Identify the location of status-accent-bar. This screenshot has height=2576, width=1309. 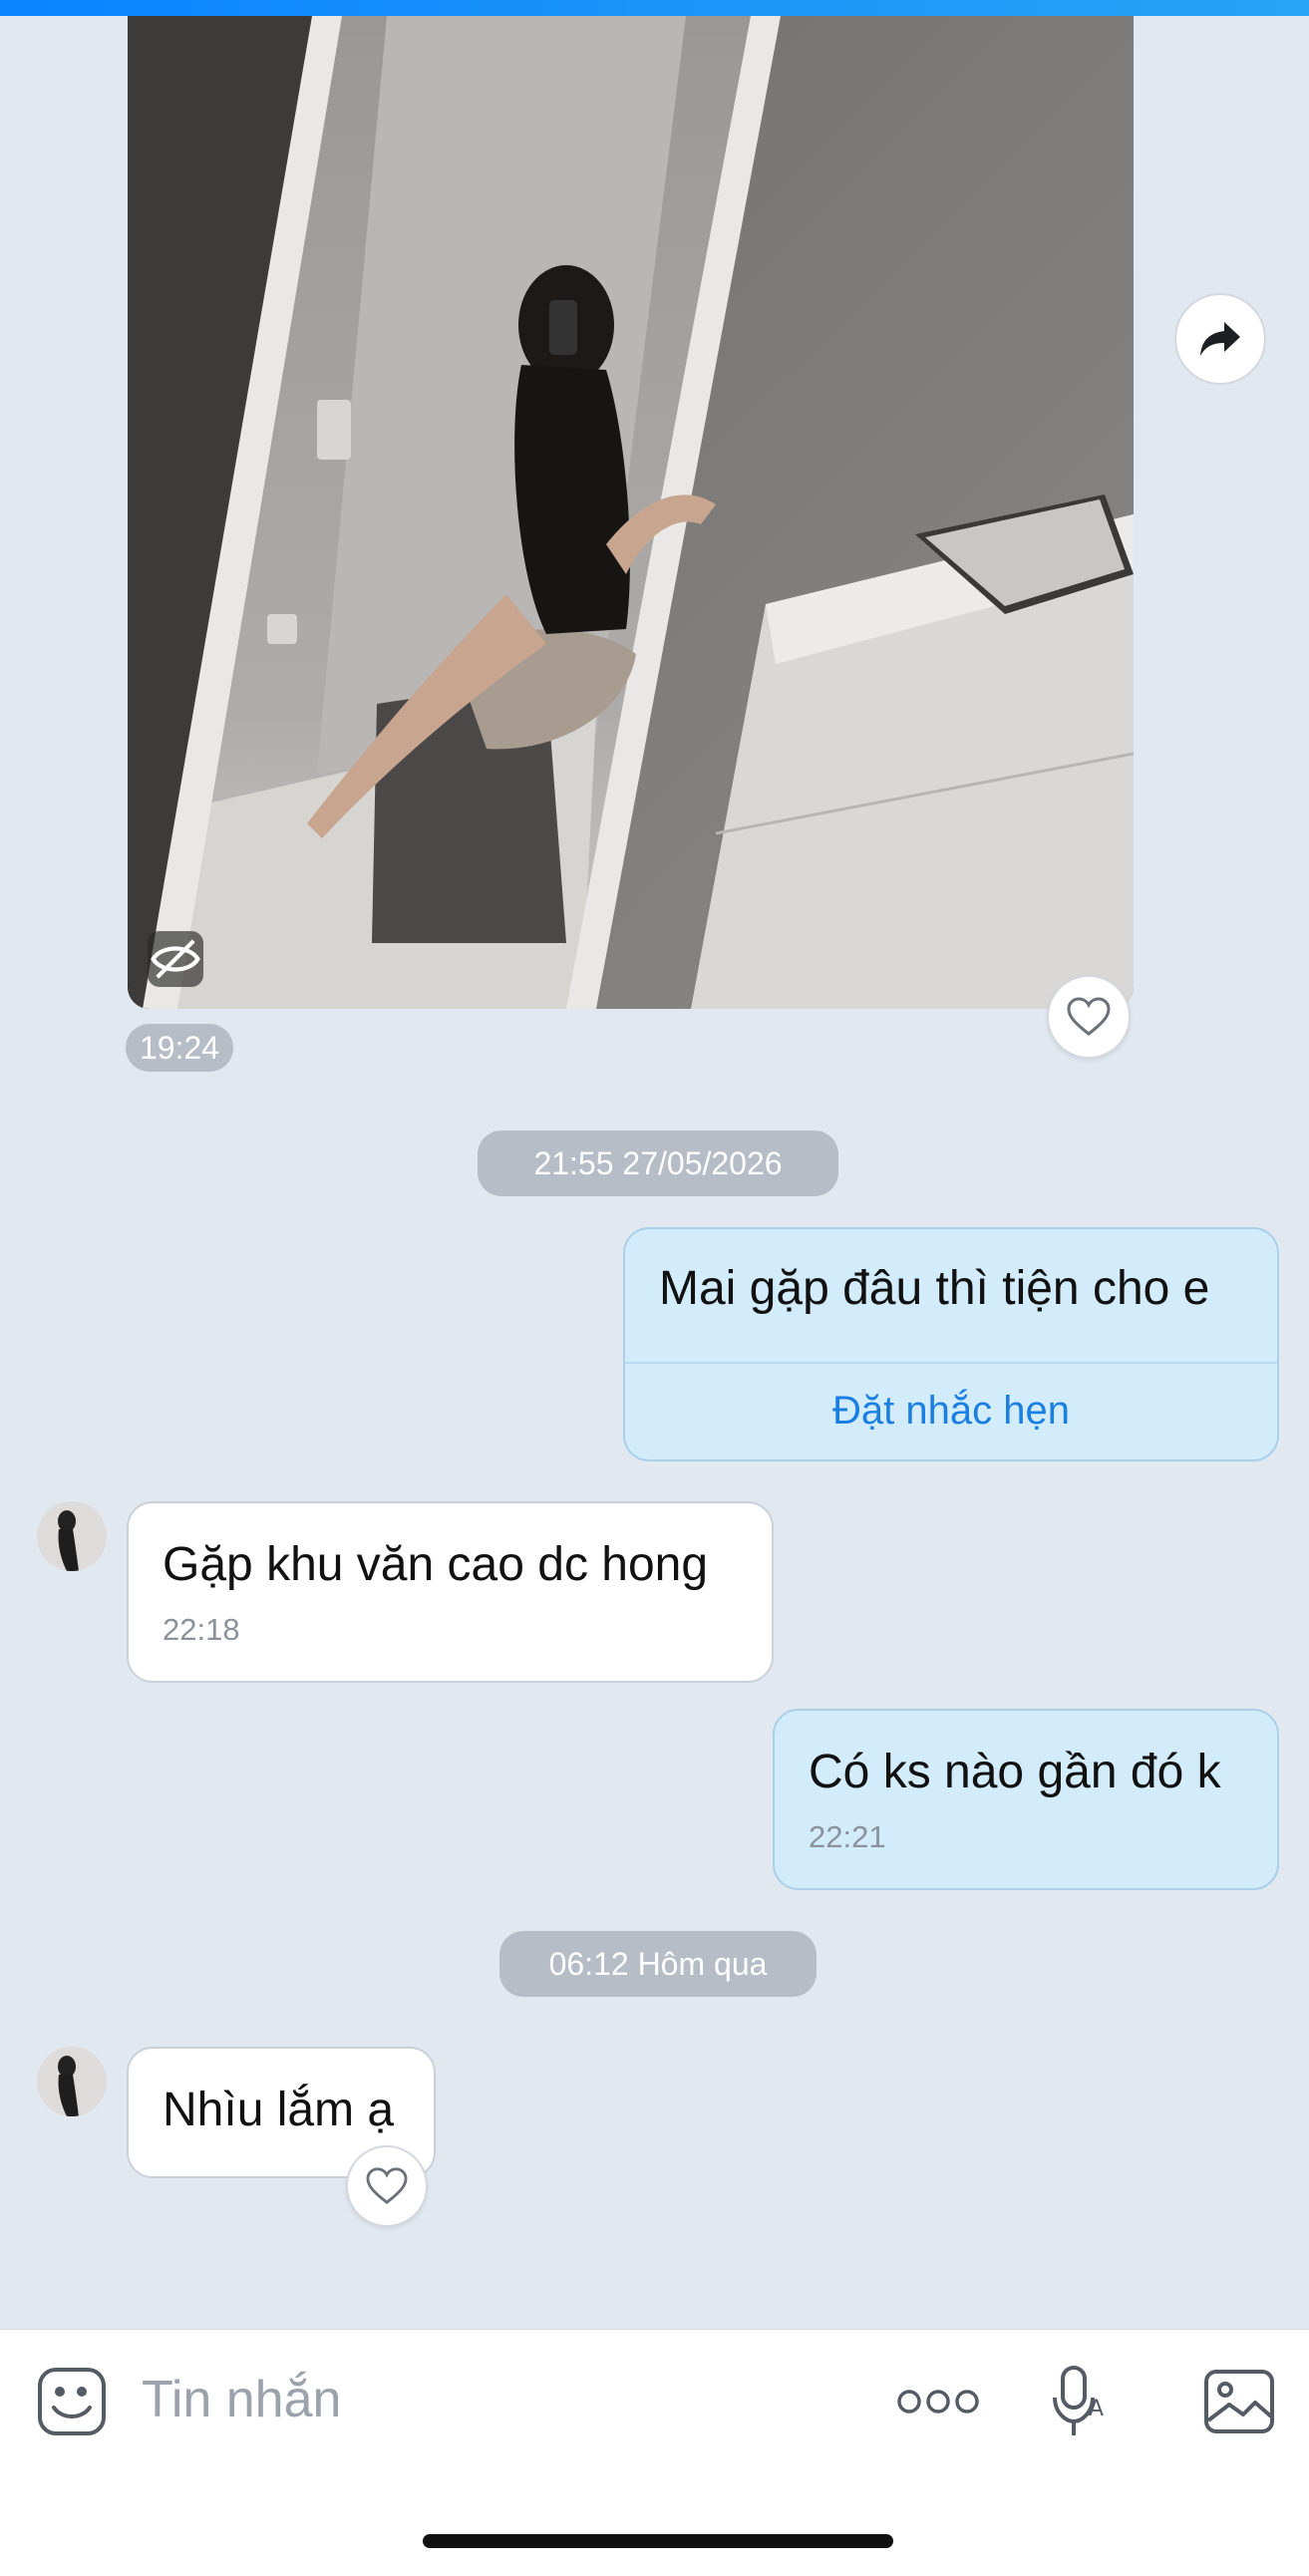
(654, 8).